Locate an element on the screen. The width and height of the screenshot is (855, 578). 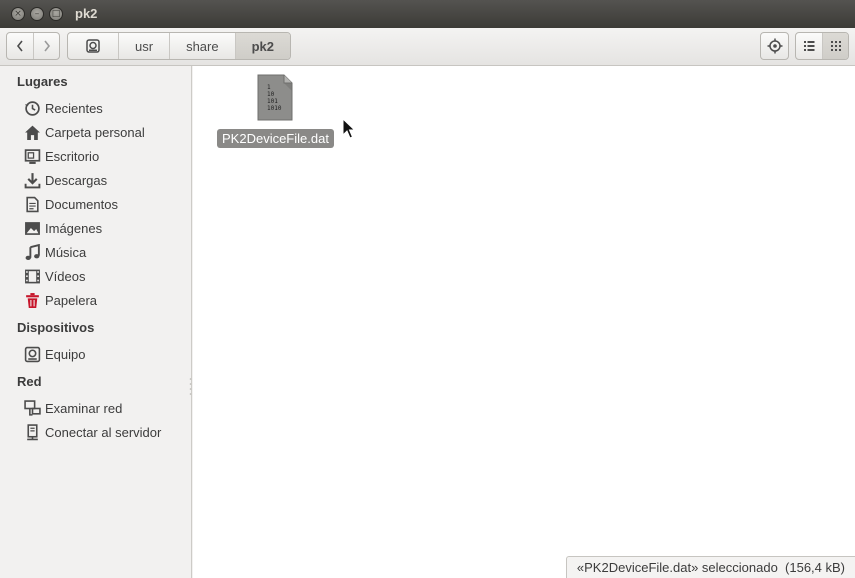
sidebar-item-label: Descargas is located at coordinates (76, 180).